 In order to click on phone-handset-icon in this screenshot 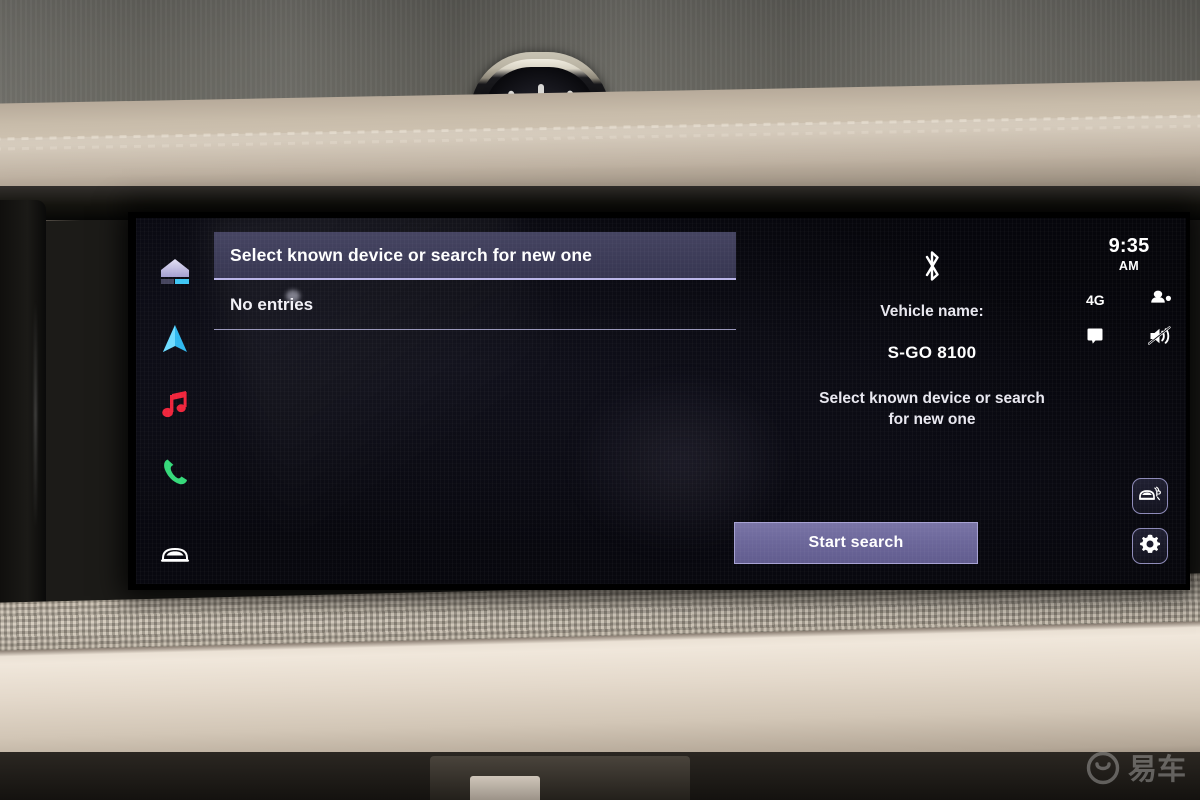, I will do `click(175, 474)`.